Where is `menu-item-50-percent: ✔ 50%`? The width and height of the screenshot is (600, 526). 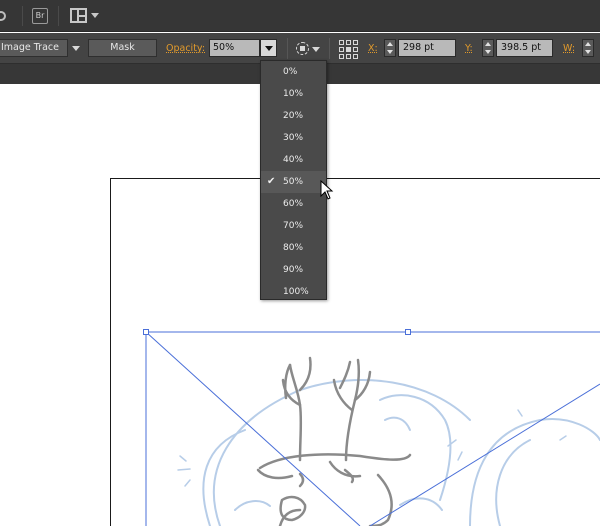 menu-item-50-percent: ✔ 50% is located at coordinates (293, 182).